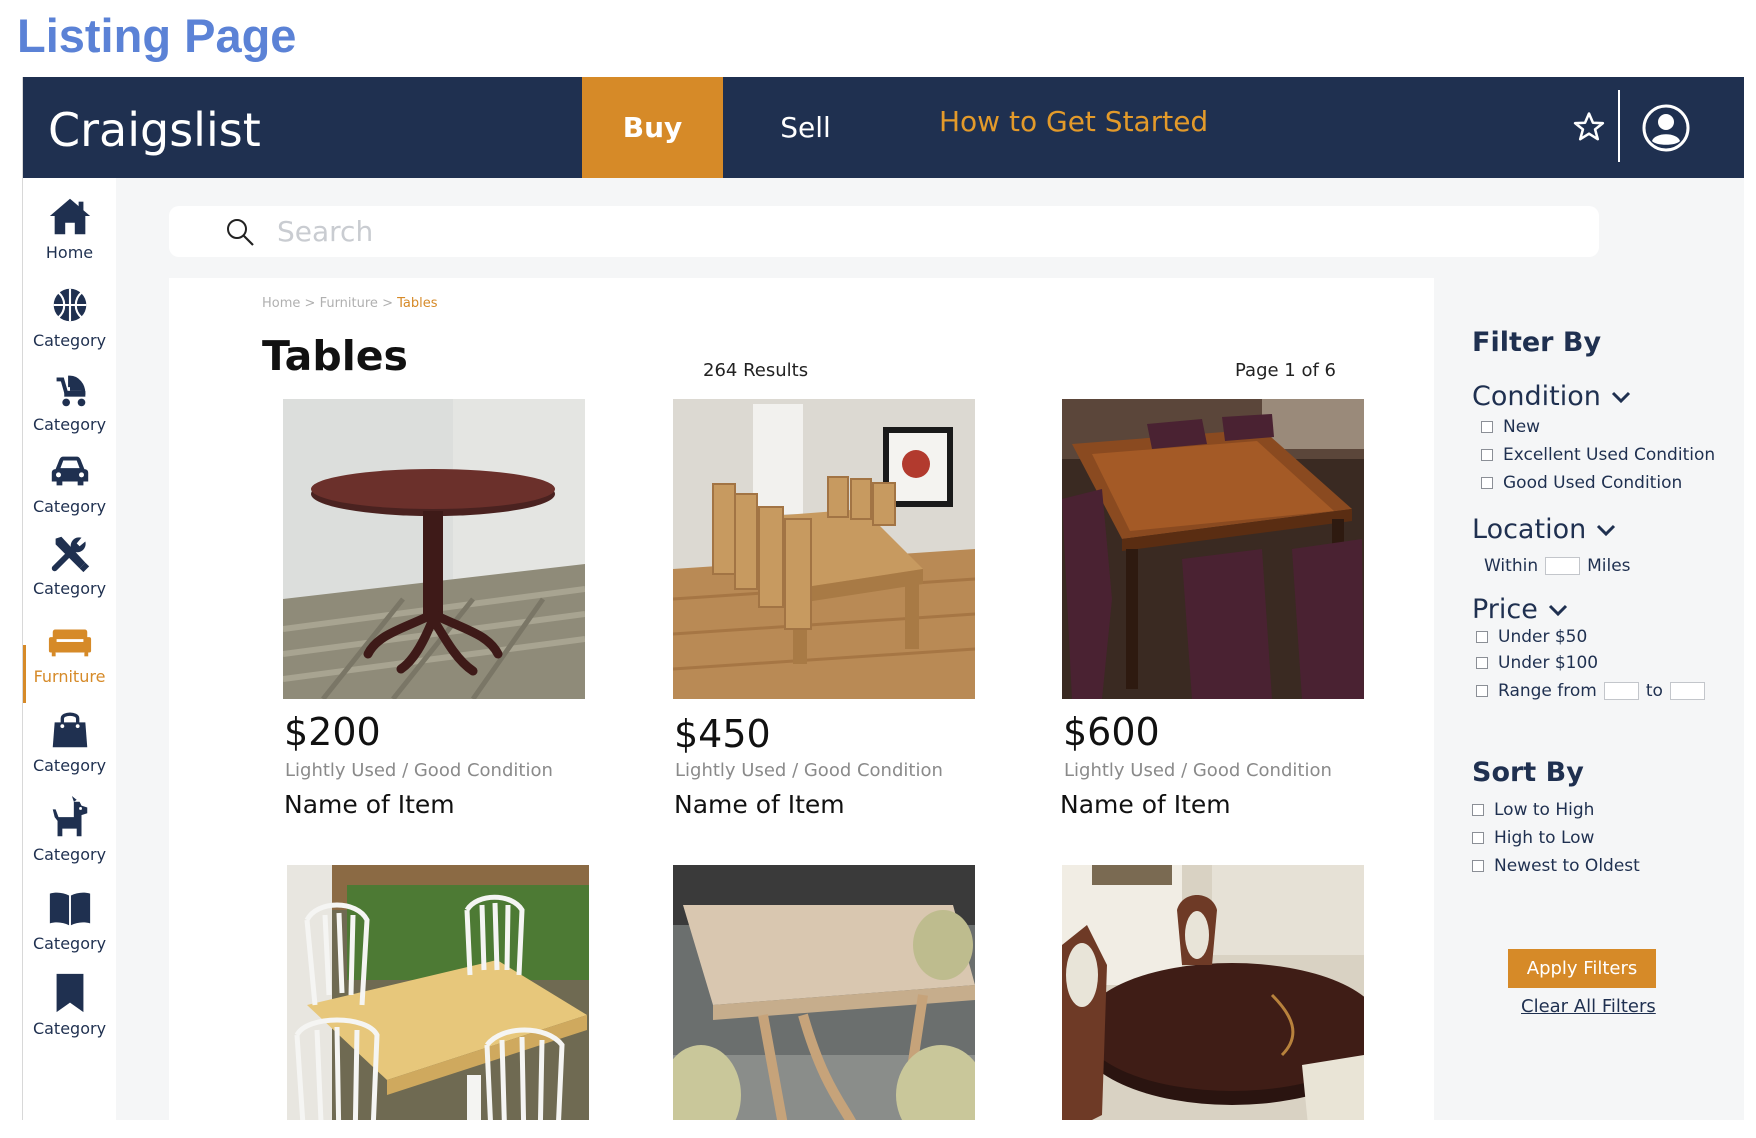 This screenshot has height=1138, width=1756. I want to click on wooden-dining-table-photo, so click(824, 549).